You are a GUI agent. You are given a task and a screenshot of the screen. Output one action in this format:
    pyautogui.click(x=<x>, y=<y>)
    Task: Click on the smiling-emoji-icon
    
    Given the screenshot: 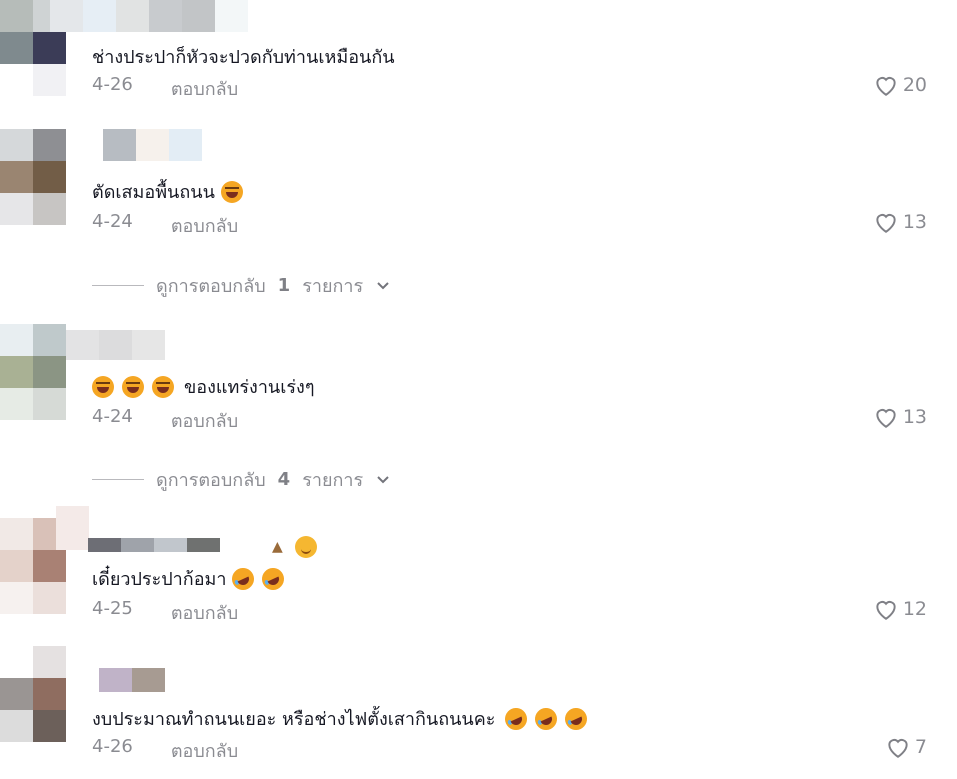 What is the action you would take?
    pyautogui.click(x=305, y=547)
    